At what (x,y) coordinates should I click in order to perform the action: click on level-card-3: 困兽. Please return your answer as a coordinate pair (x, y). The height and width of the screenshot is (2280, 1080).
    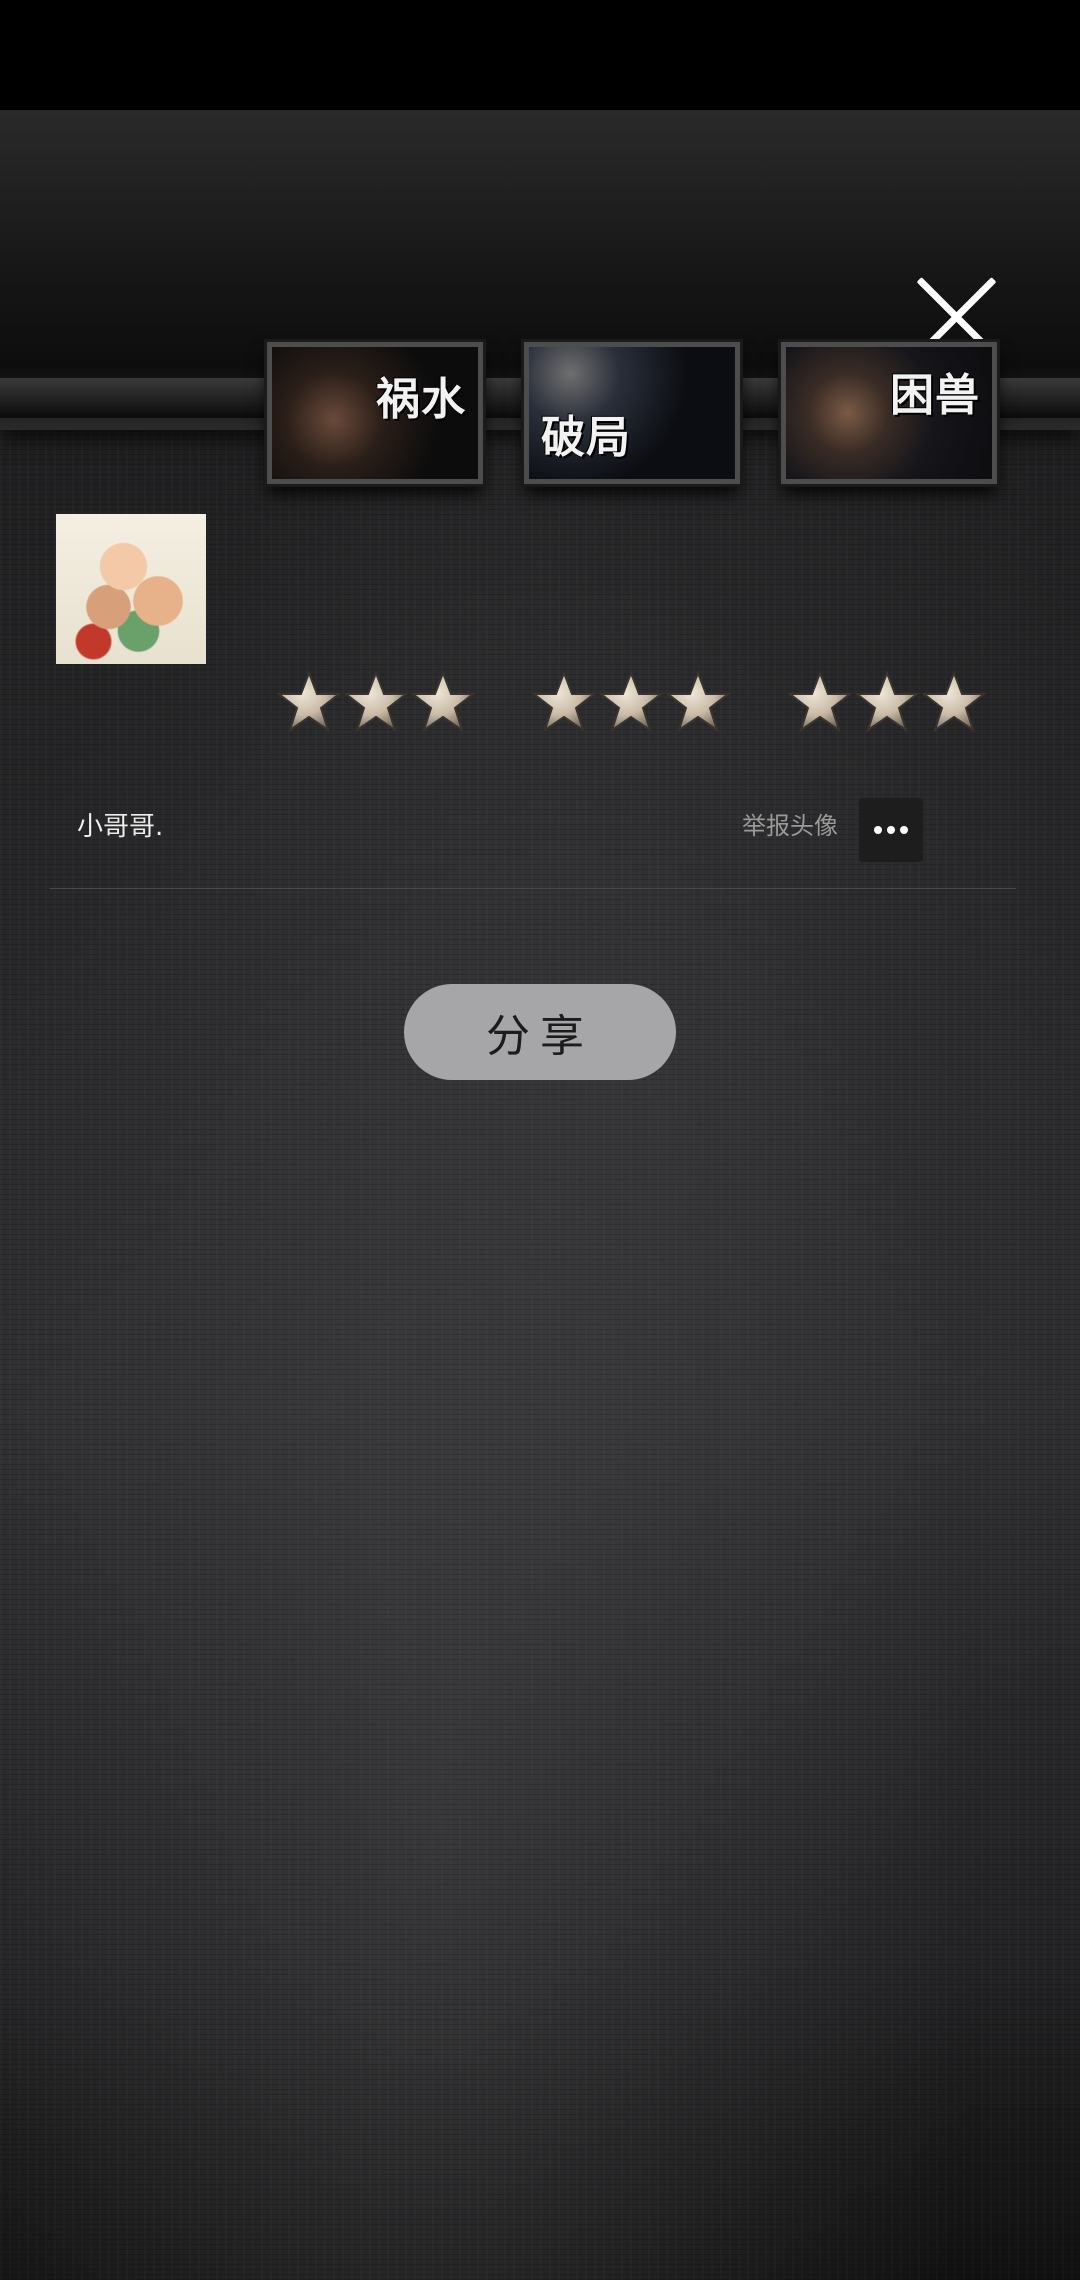
    Looking at the image, I should click on (889, 413).